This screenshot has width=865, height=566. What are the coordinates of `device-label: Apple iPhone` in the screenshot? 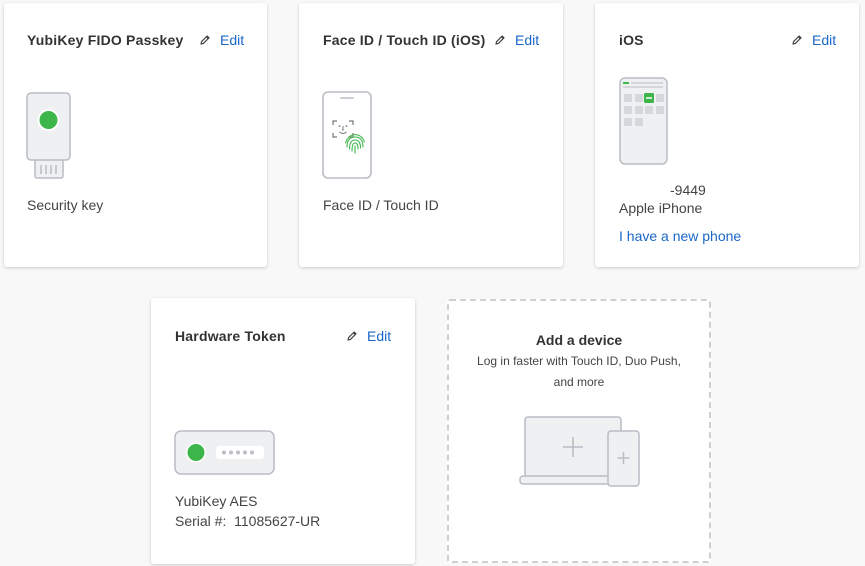 It's located at (661, 208).